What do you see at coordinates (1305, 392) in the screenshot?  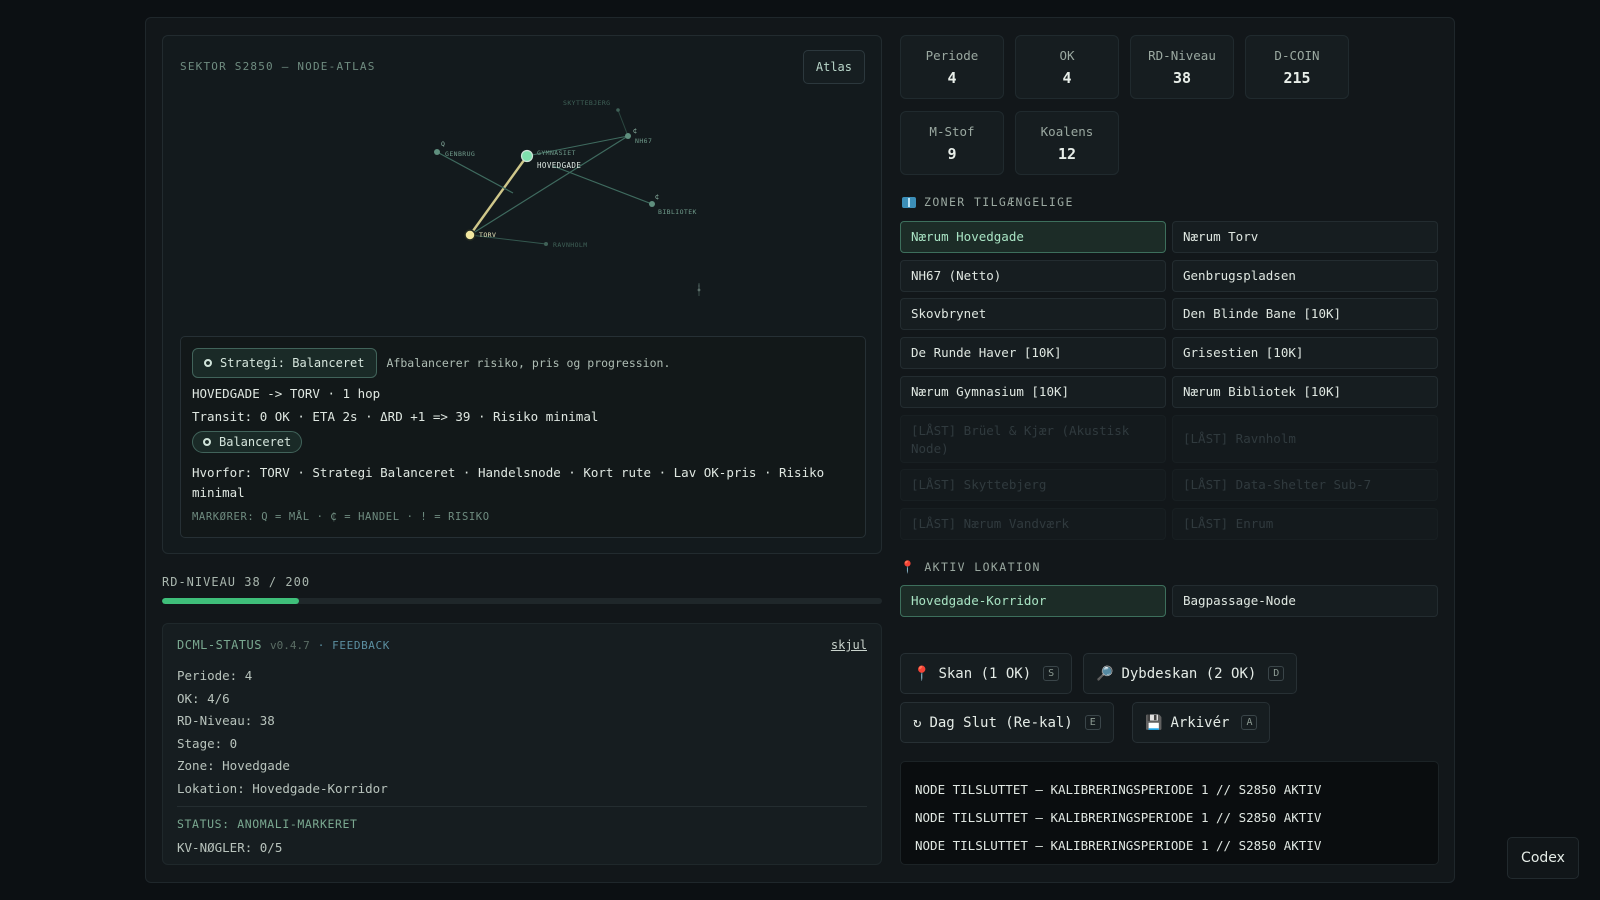 I see `zone-naerum-bibliotek: Nærum Bibliotek [10K]` at bounding box center [1305, 392].